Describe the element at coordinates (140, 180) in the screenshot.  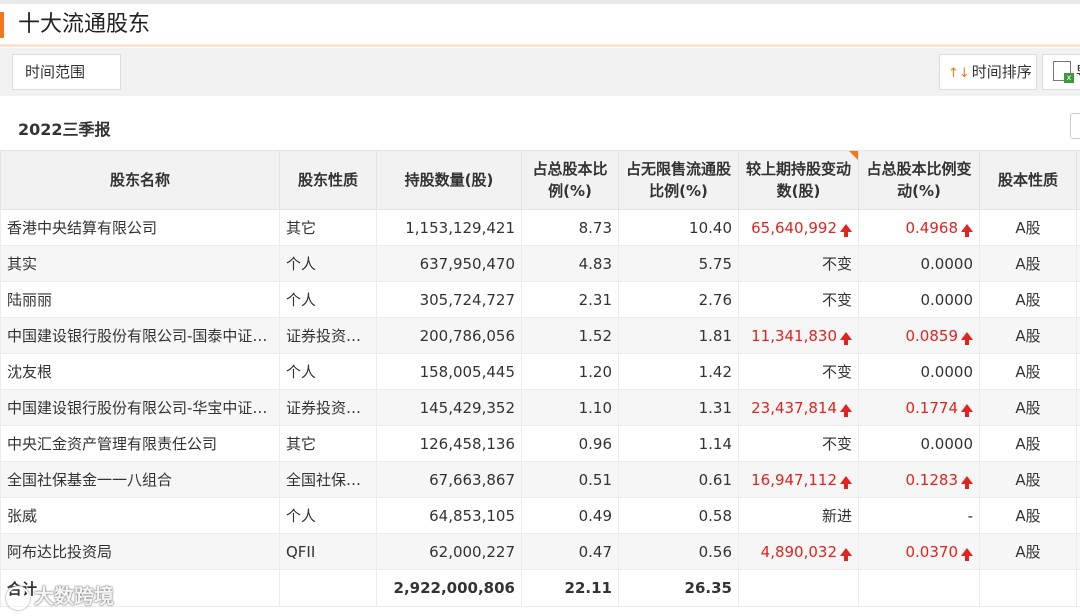
I see `col-header-name: 股东名称` at that location.